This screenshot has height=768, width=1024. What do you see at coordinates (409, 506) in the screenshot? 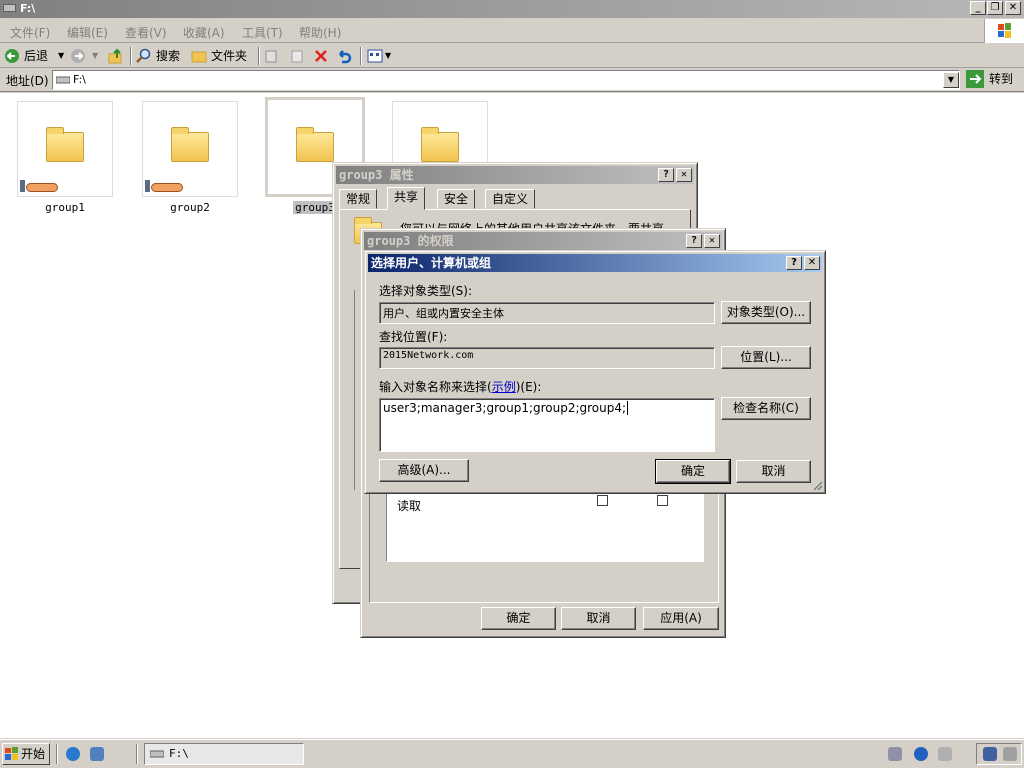
I see `permission-read-label: 读取` at bounding box center [409, 506].